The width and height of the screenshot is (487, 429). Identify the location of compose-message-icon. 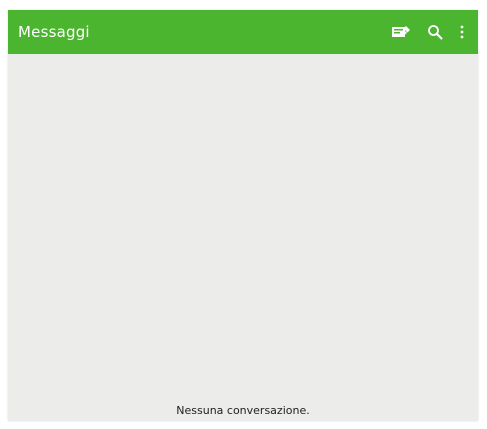
(401, 31).